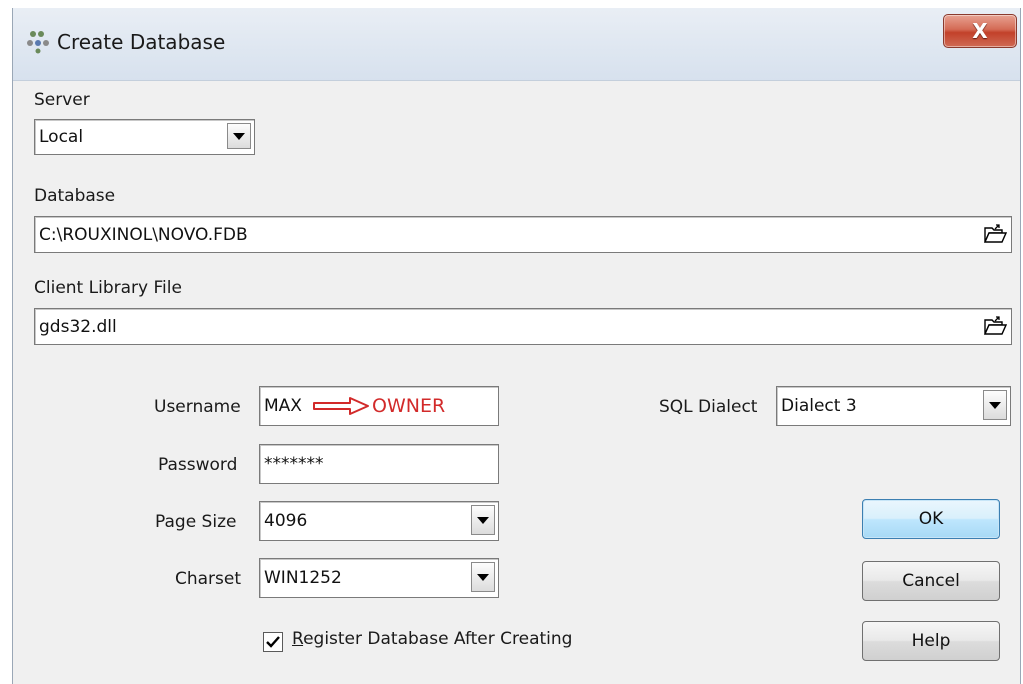 The width and height of the screenshot is (1023, 684). What do you see at coordinates (931, 519) in the screenshot?
I see `ok-button: OK` at bounding box center [931, 519].